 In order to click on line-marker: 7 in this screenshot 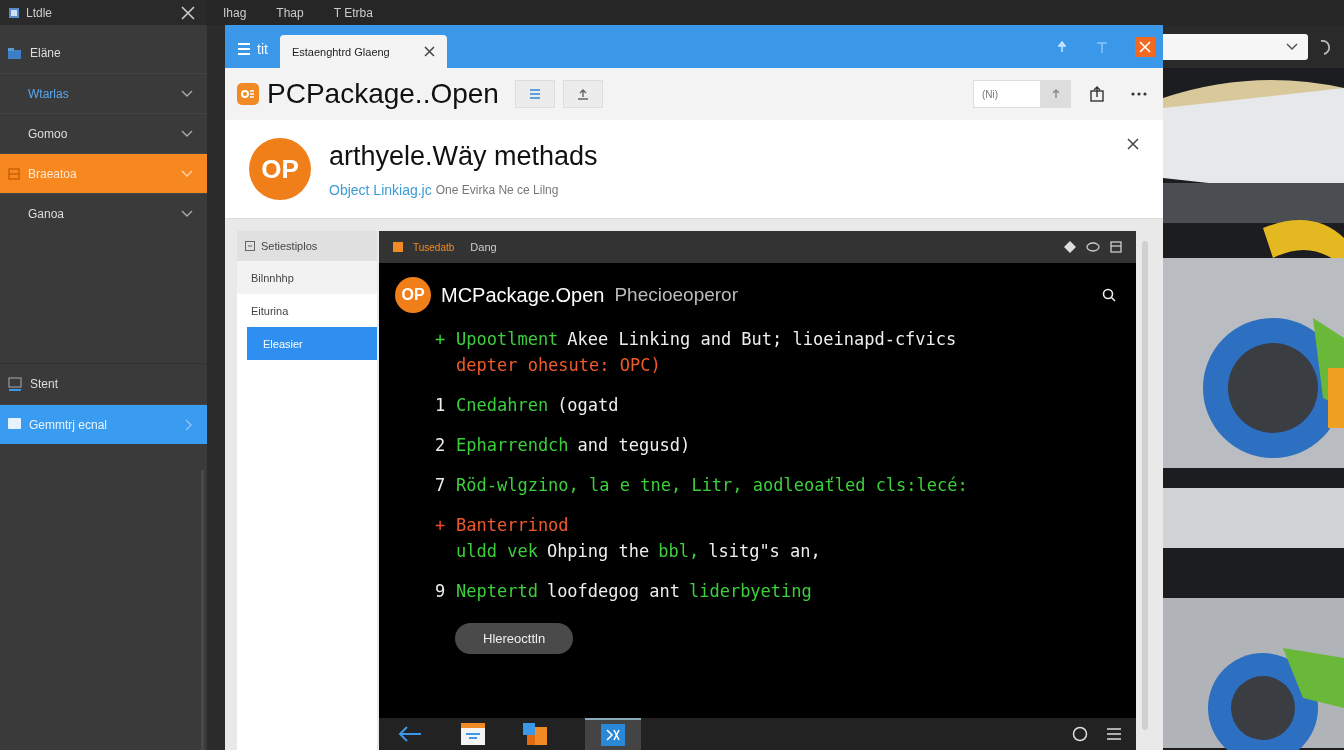, I will do `click(441, 485)`.